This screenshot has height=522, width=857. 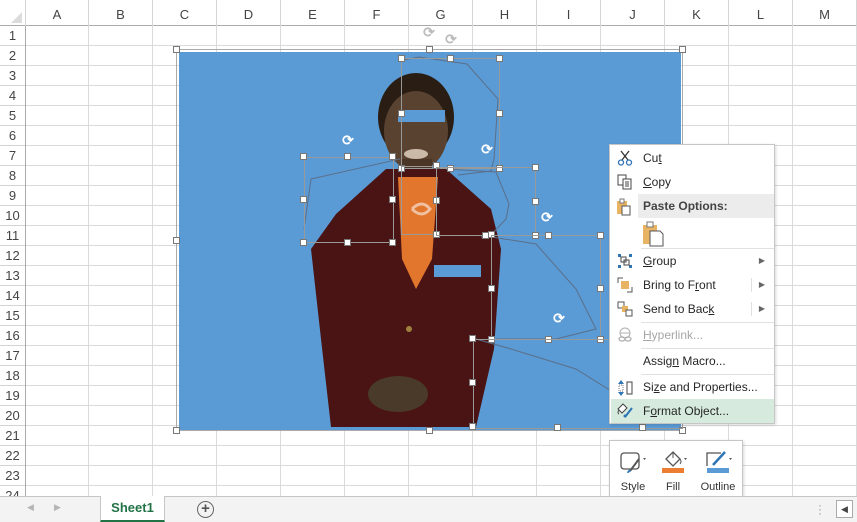 What do you see at coordinates (12, 256) in the screenshot?
I see `row-header: 12` at bounding box center [12, 256].